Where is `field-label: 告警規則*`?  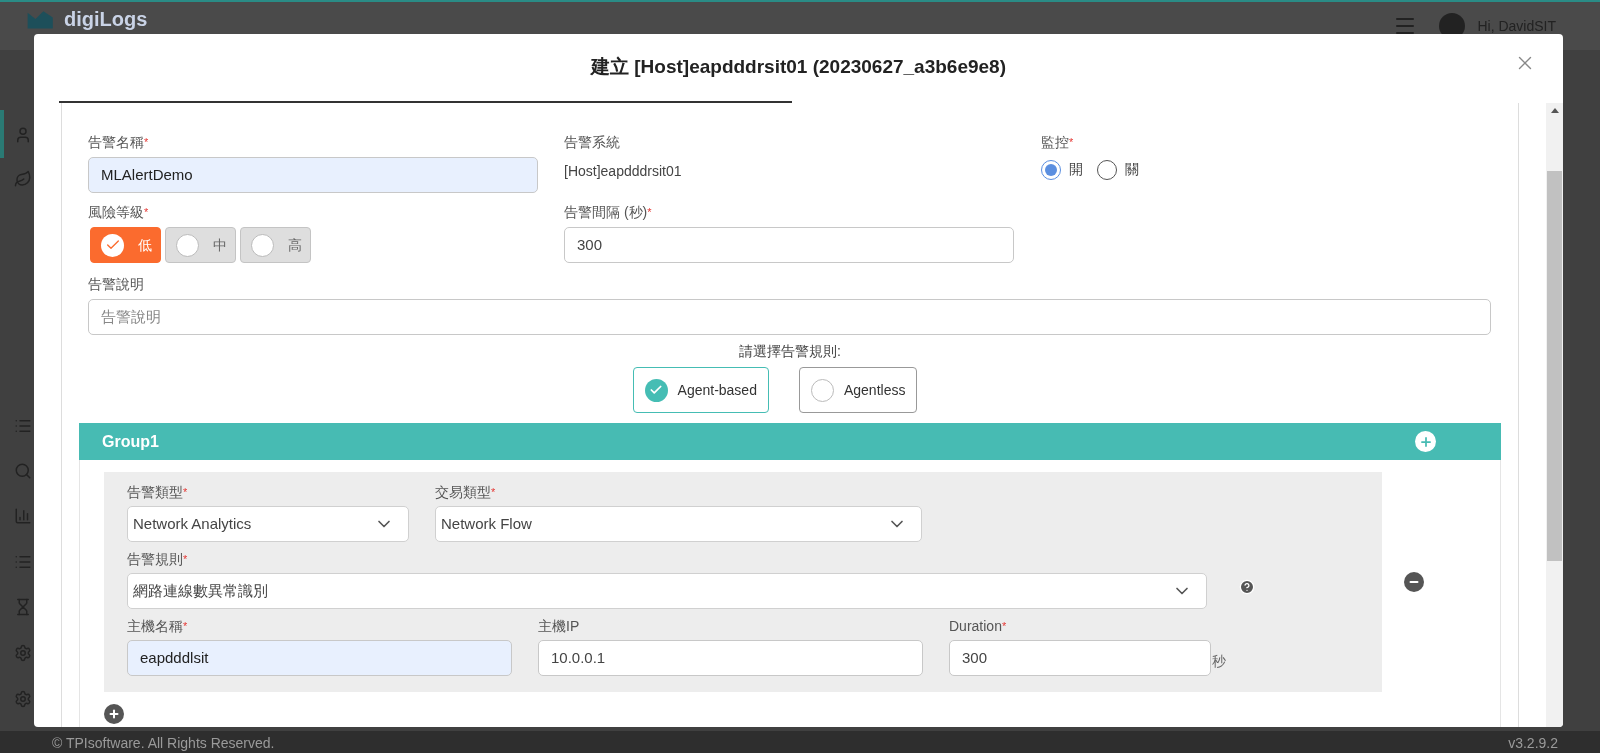 field-label: 告警規則* is located at coordinates (158, 559).